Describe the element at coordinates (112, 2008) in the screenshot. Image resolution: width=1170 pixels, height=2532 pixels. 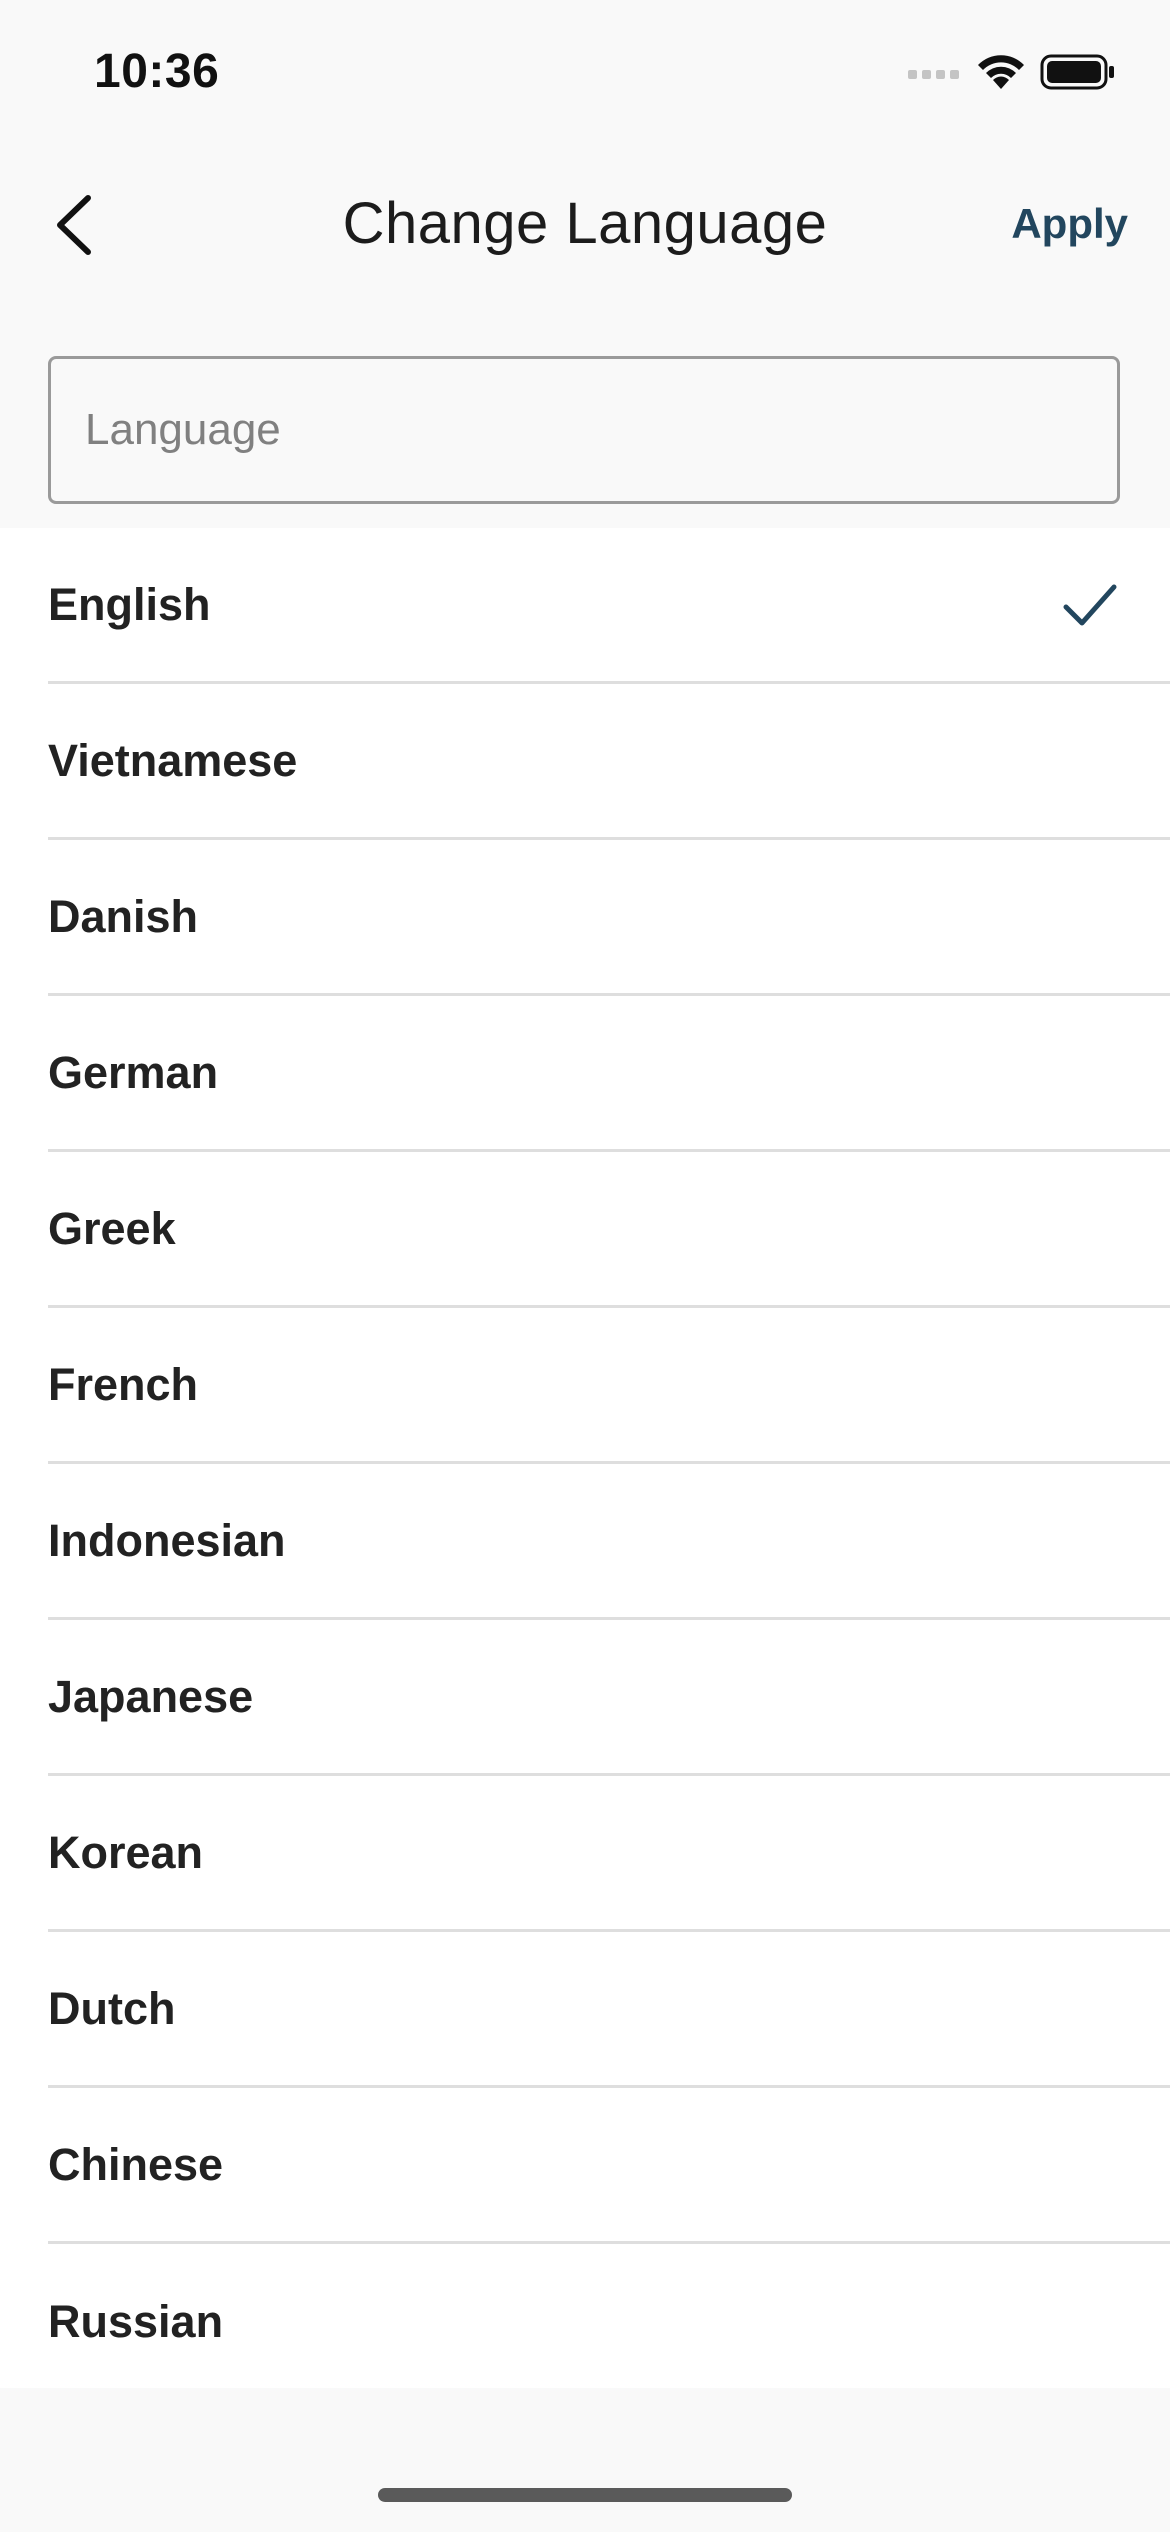
I see `language-label: Dutch` at that location.